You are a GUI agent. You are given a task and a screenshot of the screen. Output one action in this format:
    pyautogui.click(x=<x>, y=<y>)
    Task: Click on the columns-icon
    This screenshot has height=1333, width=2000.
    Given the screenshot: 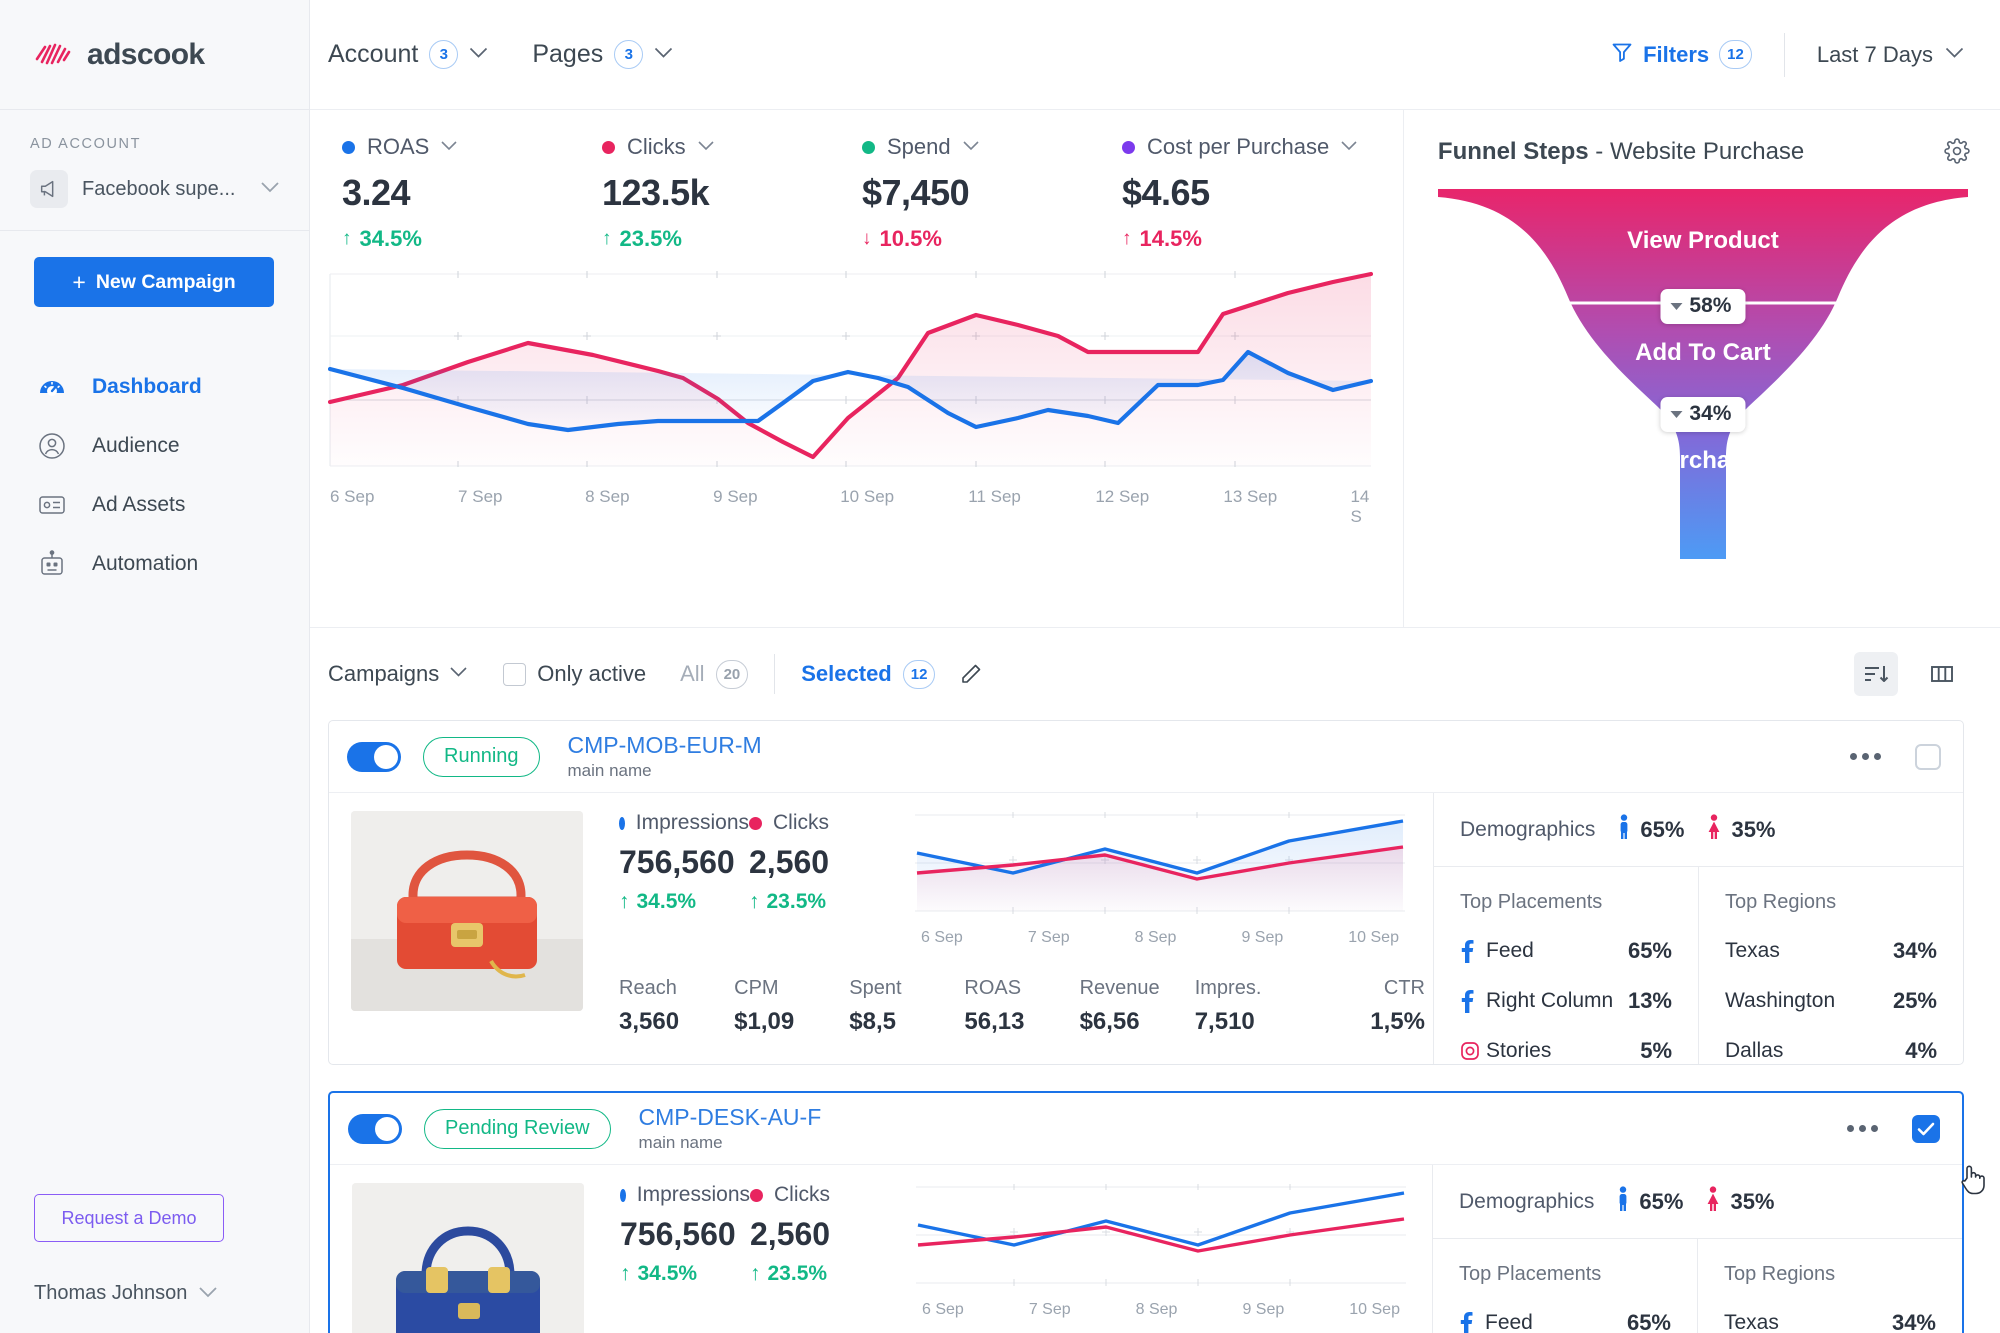 What is the action you would take?
    pyautogui.click(x=1942, y=674)
    